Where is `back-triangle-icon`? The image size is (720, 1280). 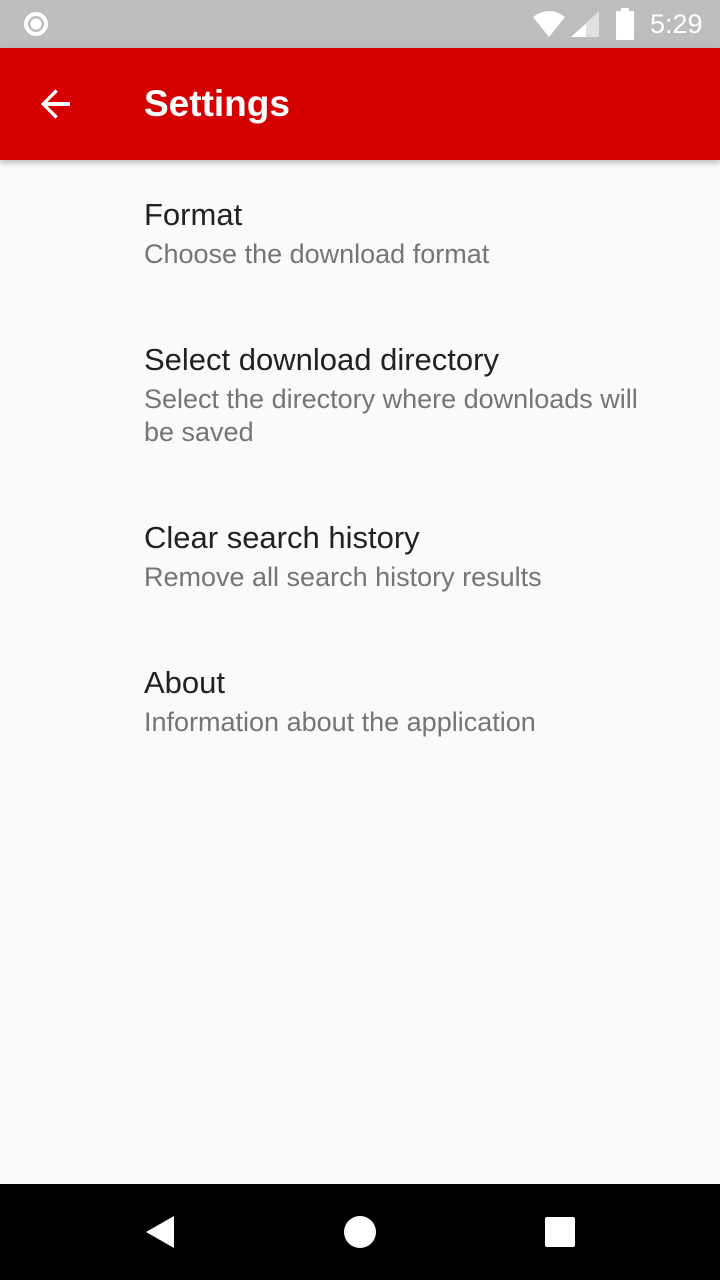 back-triangle-icon is located at coordinates (160, 1232).